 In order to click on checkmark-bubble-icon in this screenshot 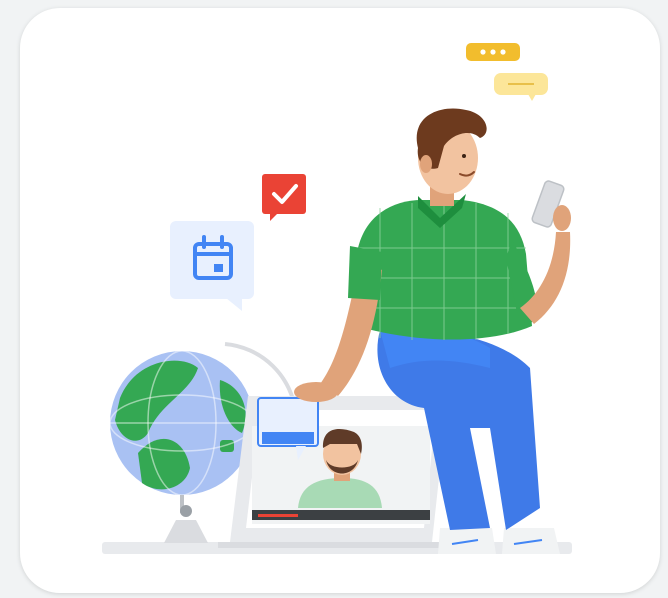, I will do `click(284, 197)`.